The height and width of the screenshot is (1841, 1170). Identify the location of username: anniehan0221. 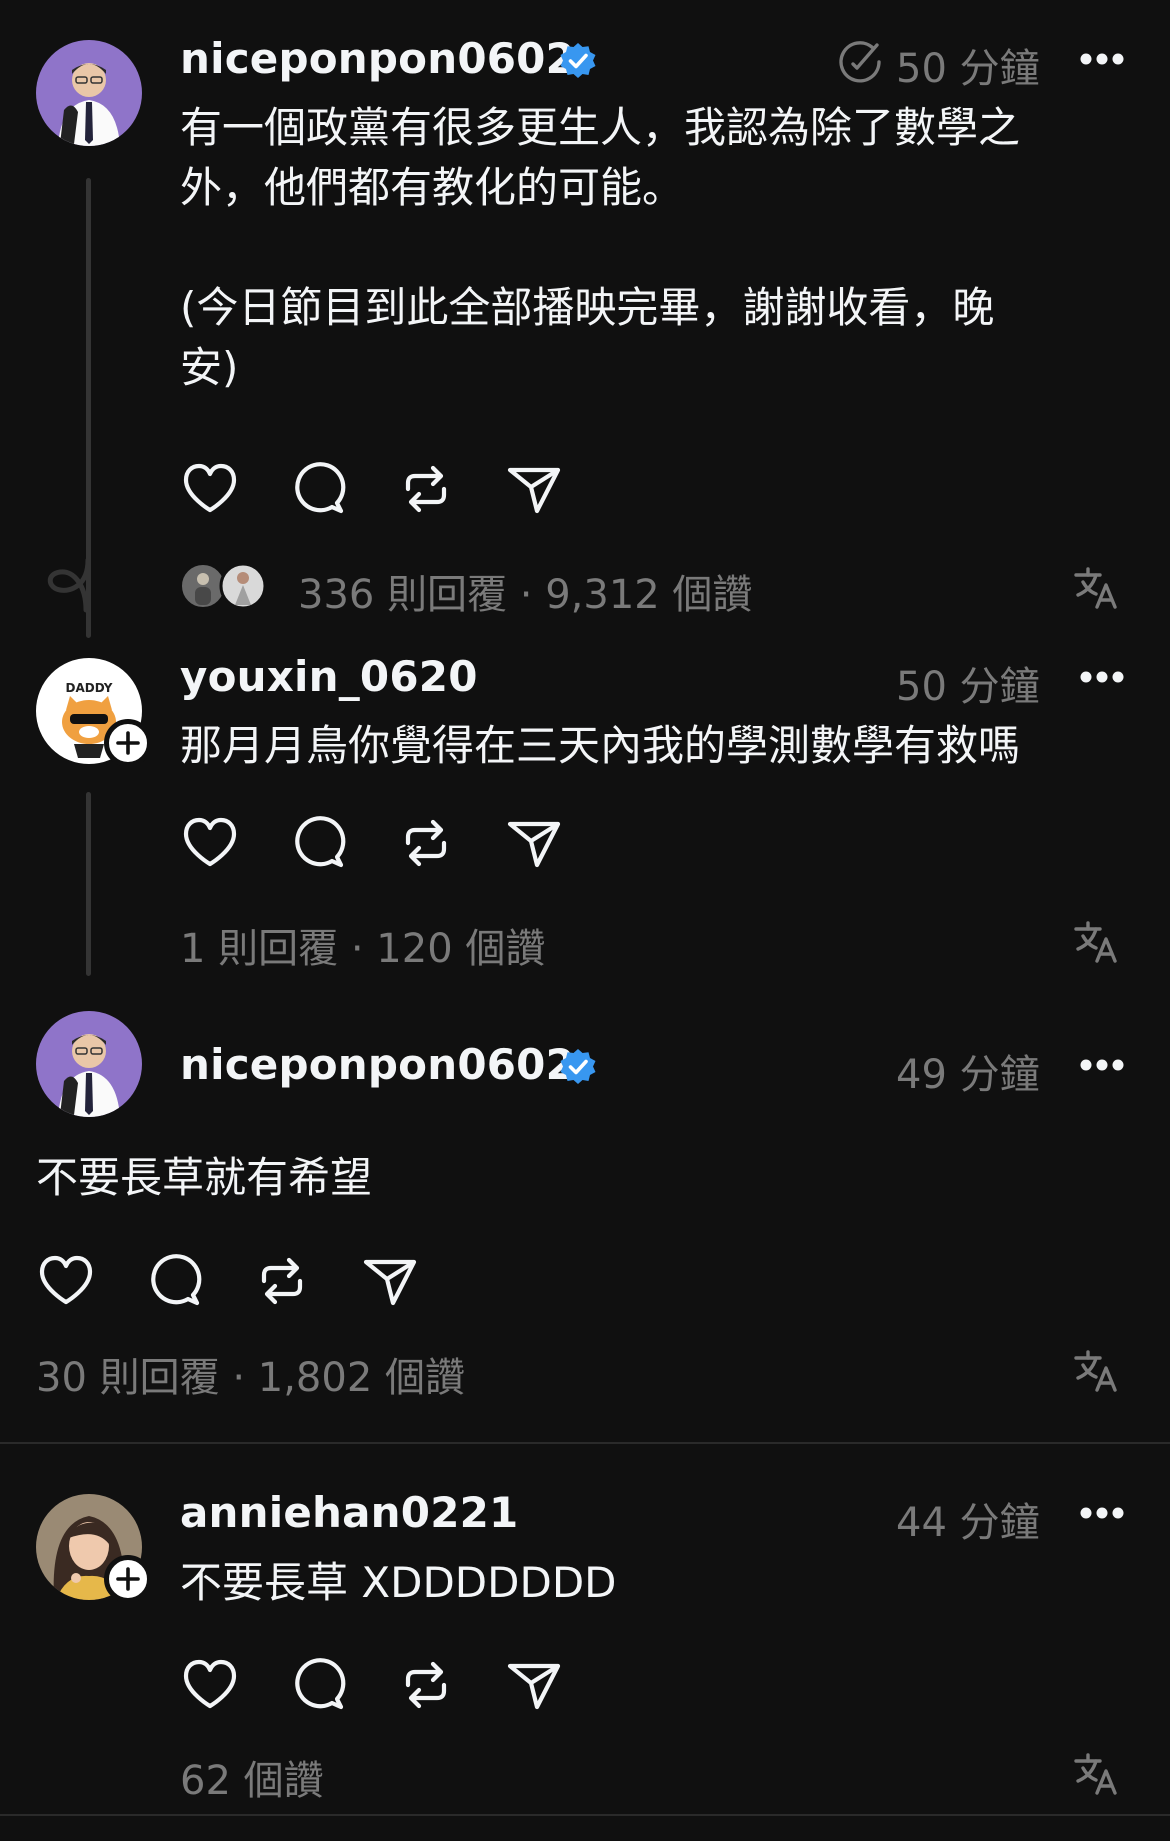
(349, 1512).